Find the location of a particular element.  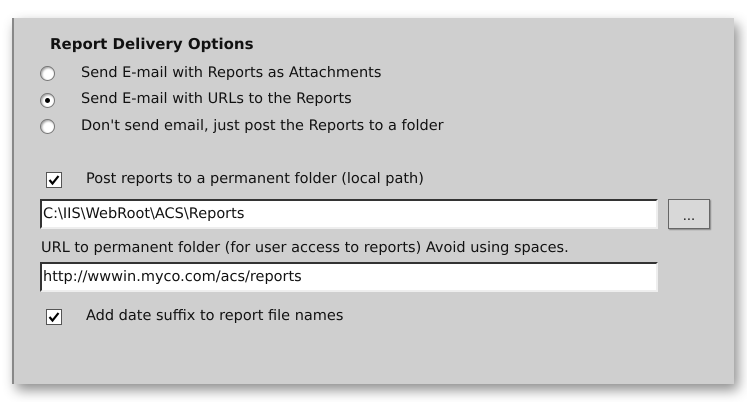

section-title: Report Delivery Options is located at coordinates (152, 44).